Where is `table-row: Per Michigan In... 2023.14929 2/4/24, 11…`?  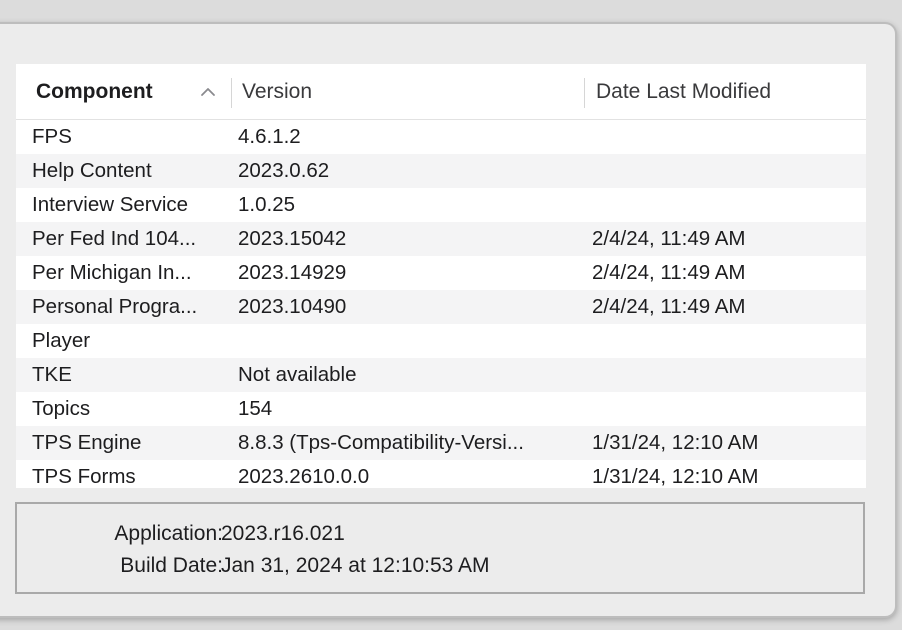 table-row: Per Michigan In... 2023.14929 2/4/24, 11… is located at coordinates (441, 273).